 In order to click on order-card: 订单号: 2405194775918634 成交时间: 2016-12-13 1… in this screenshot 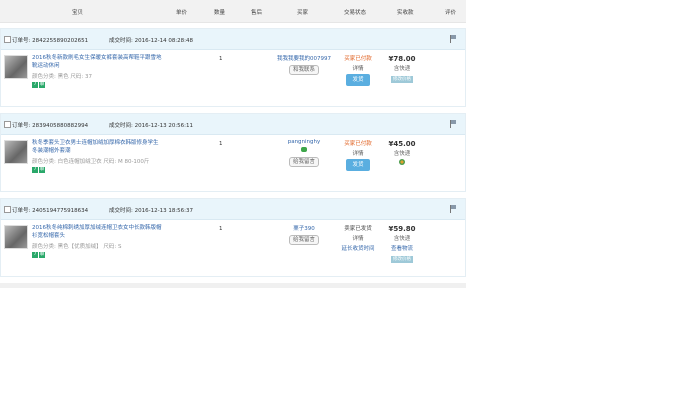, I will do `click(233, 237)`.